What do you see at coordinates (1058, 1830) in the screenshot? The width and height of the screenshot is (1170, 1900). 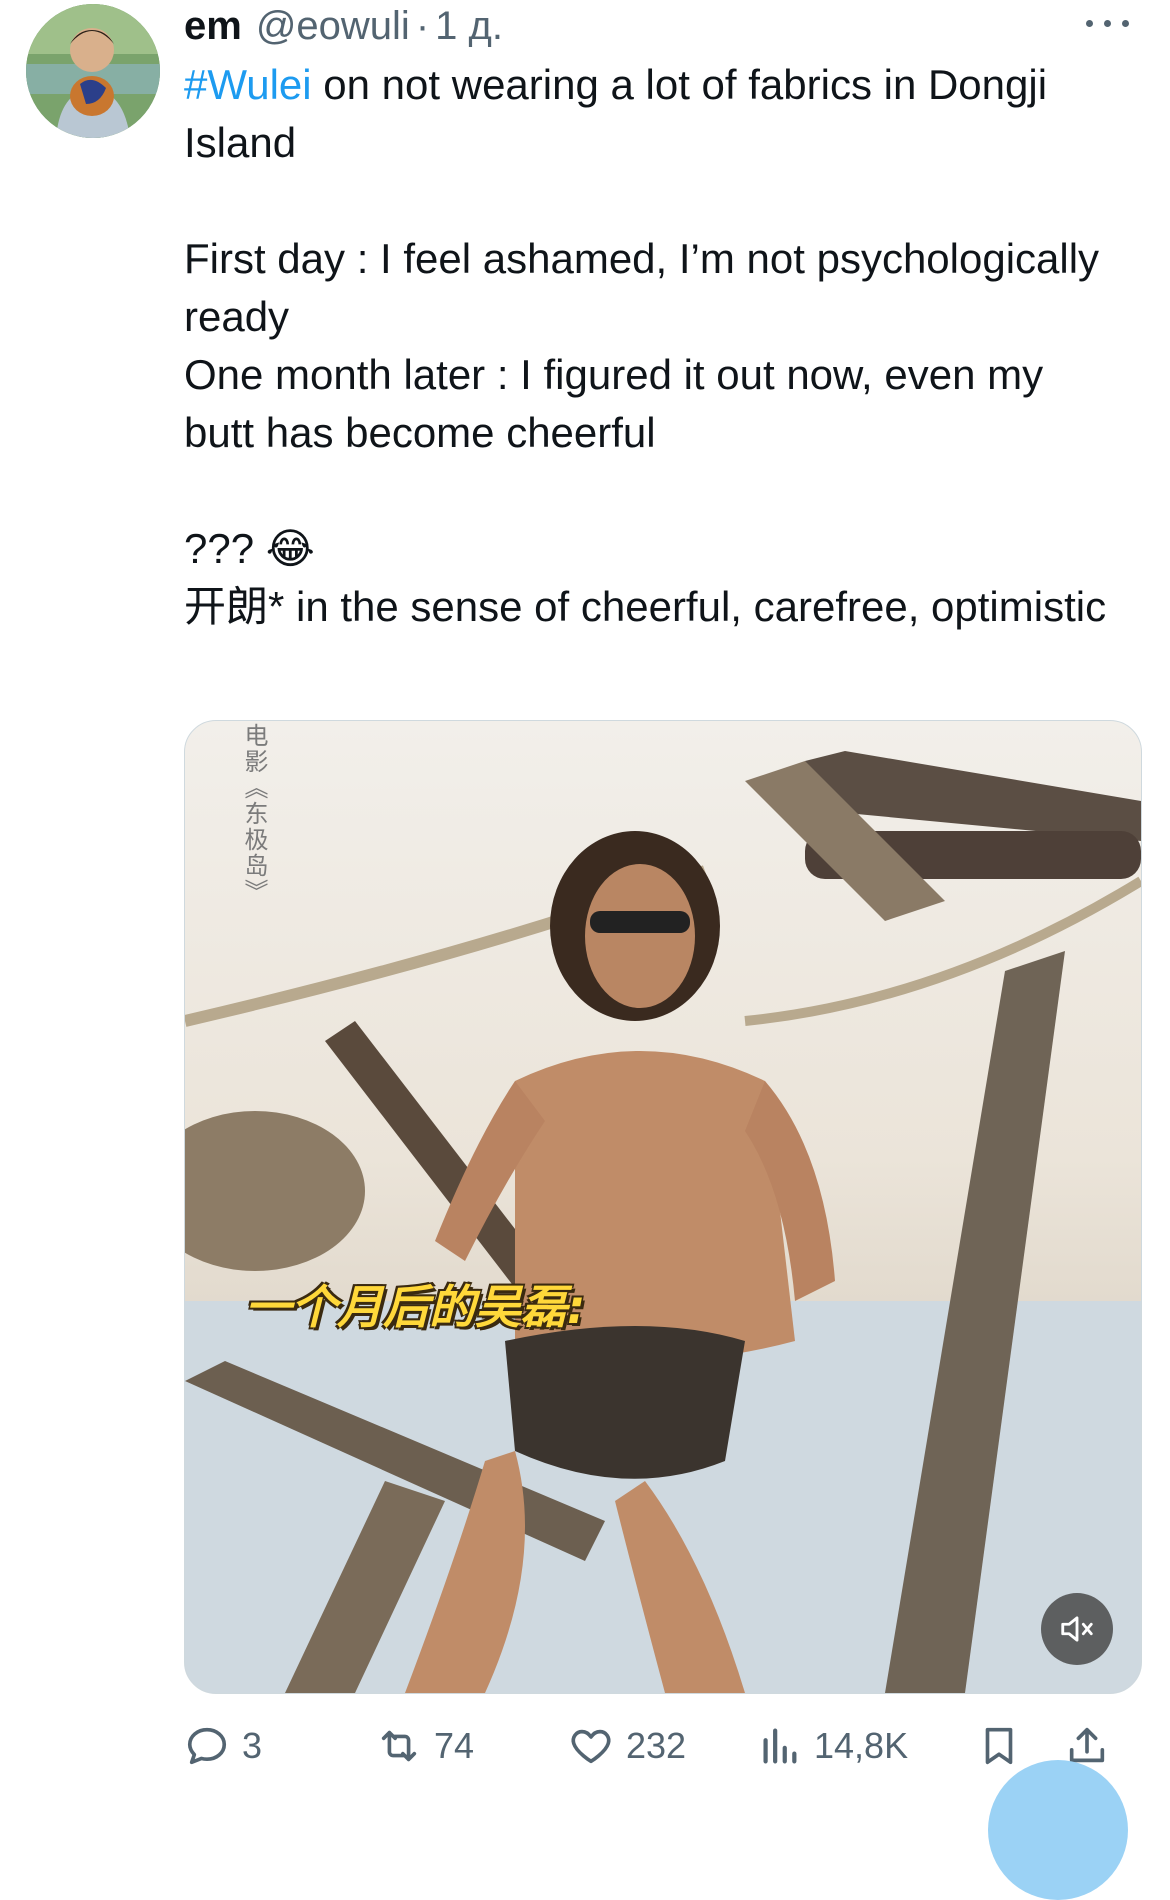 I see `compose-fab` at bounding box center [1058, 1830].